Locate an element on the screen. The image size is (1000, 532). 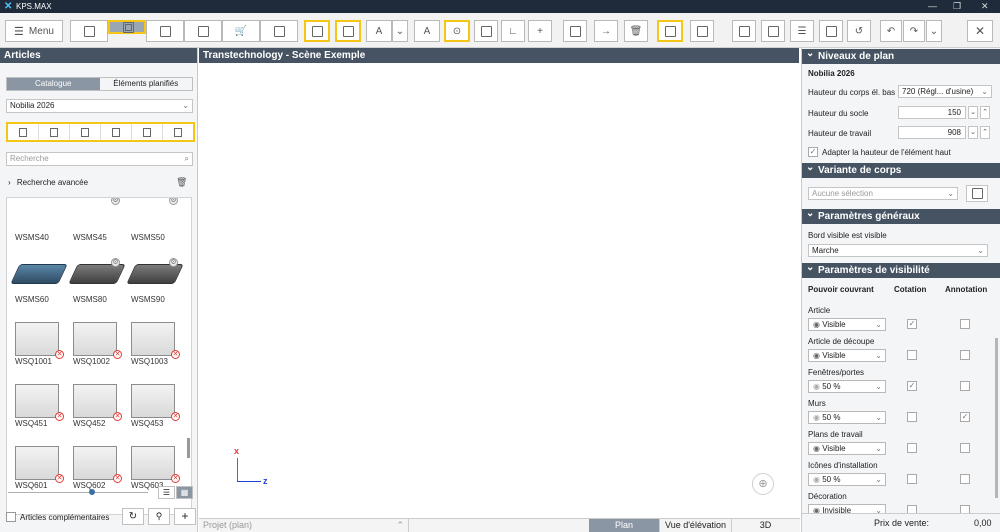
tool-text-dropdown: ⌄ is located at coordinates (400, 31).